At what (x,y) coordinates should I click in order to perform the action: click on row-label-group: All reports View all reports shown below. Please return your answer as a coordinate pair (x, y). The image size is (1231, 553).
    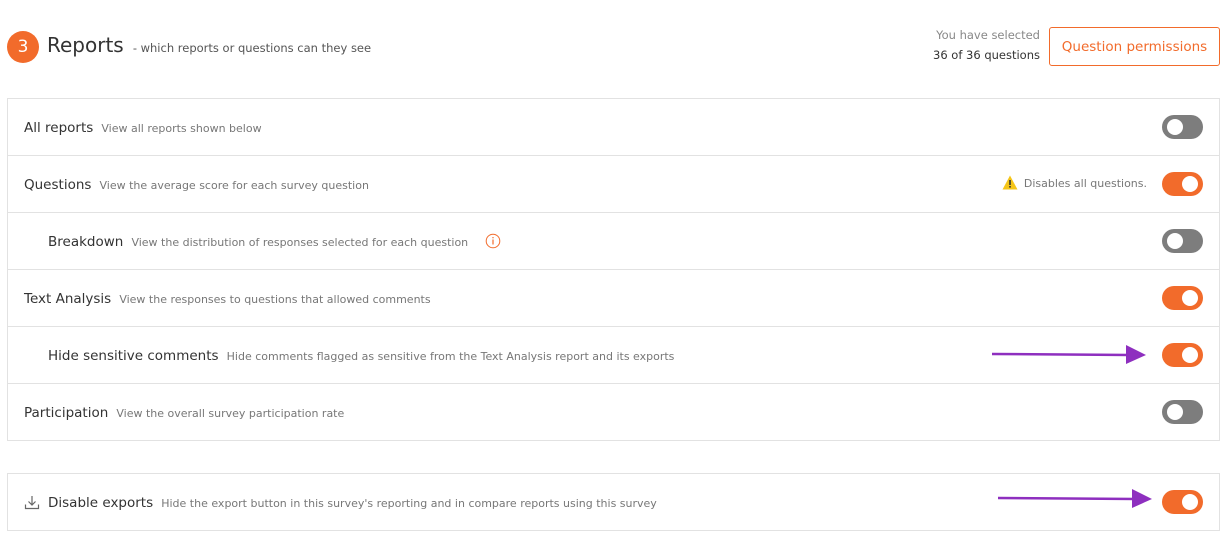
    Looking at the image, I should click on (143, 127).